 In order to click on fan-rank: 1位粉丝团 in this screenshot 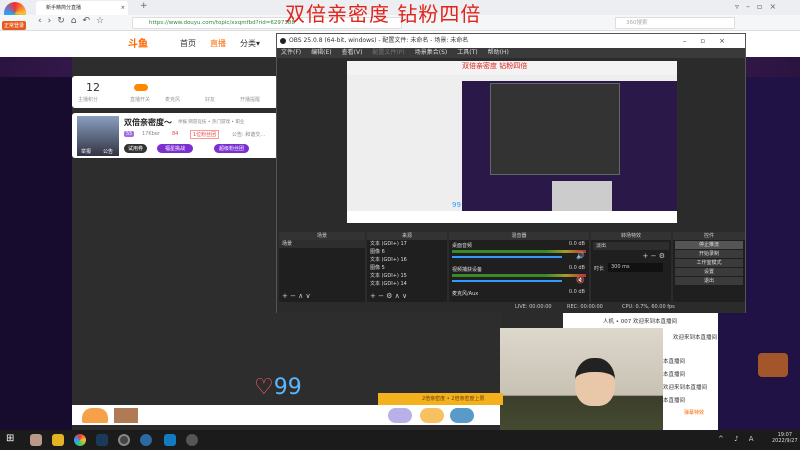, I will do `click(205, 134)`.